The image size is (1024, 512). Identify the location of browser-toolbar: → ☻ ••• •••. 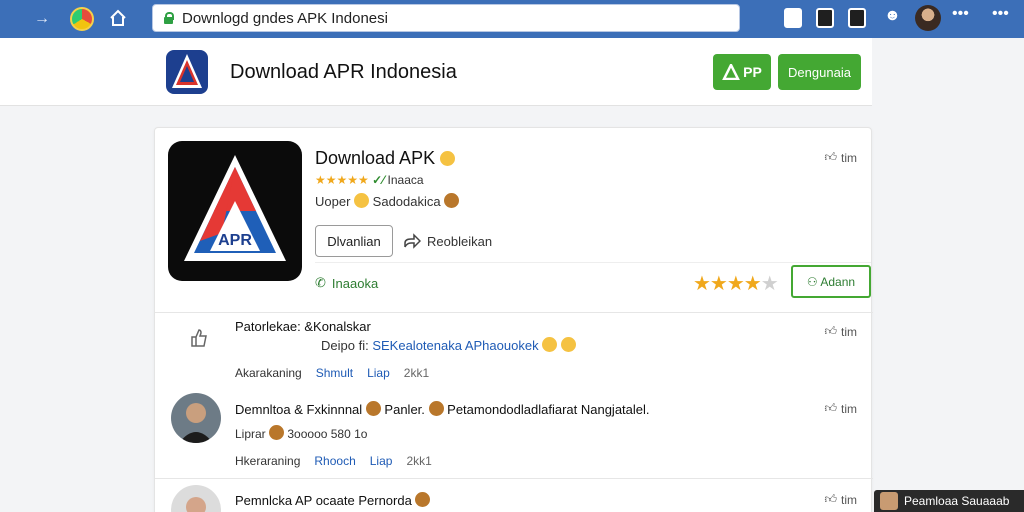
(512, 19).